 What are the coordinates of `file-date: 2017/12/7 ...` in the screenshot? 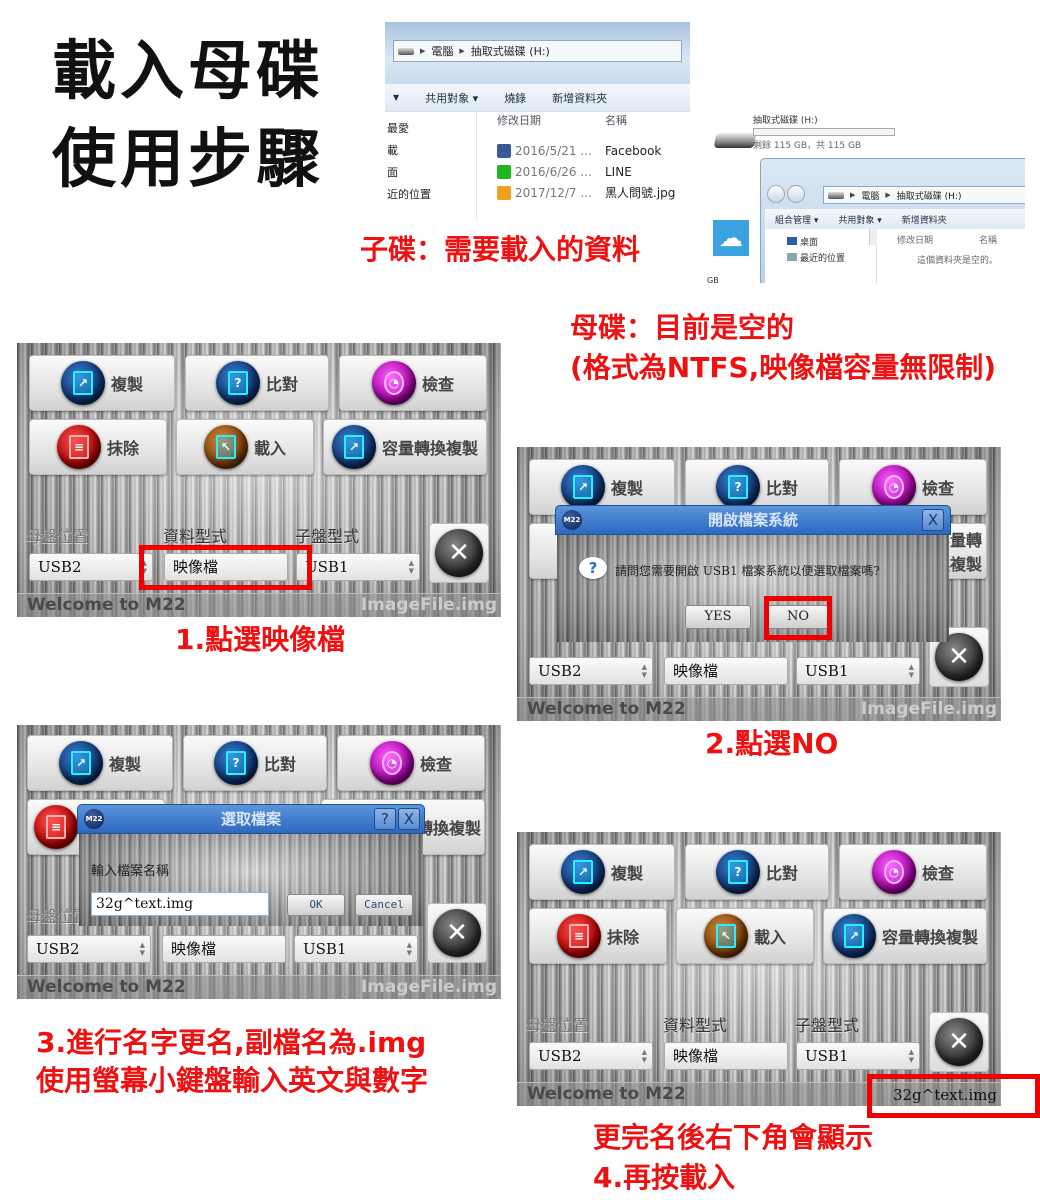 It's located at (553, 192).